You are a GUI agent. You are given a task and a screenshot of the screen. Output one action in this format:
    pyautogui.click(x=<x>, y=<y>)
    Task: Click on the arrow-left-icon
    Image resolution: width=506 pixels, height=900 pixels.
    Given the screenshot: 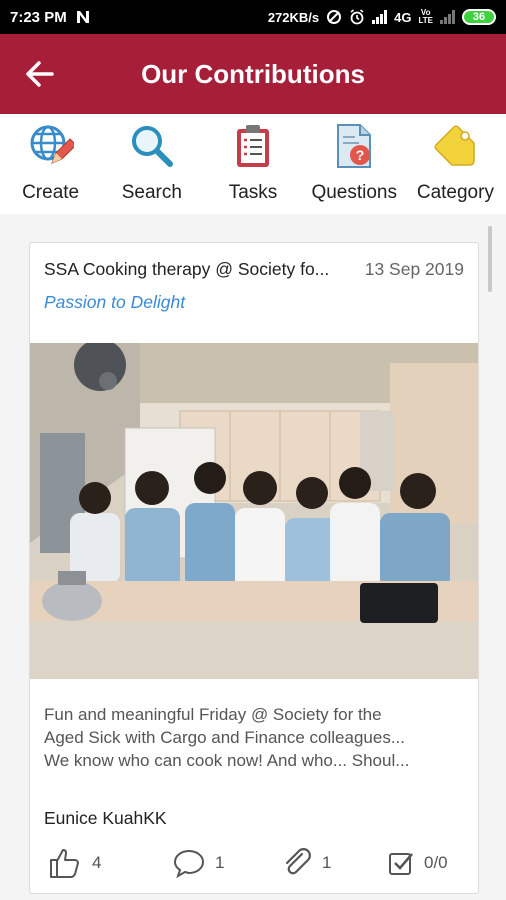 What is the action you would take?
    pyautogui.click(x=40, y=74)
    